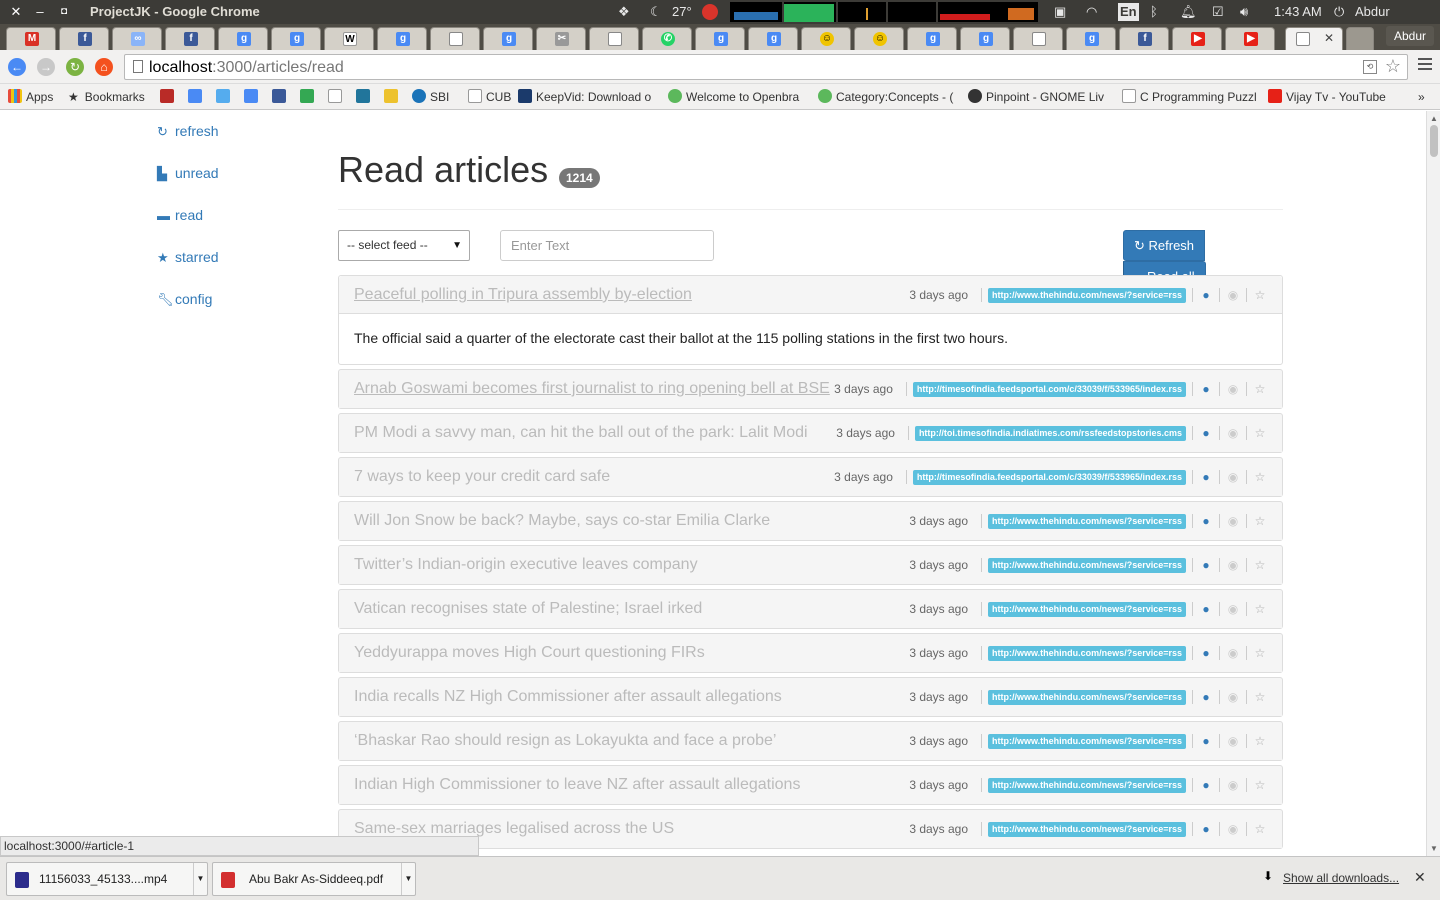  I want to click on window-close-icon: ✕, so click(16, 12).